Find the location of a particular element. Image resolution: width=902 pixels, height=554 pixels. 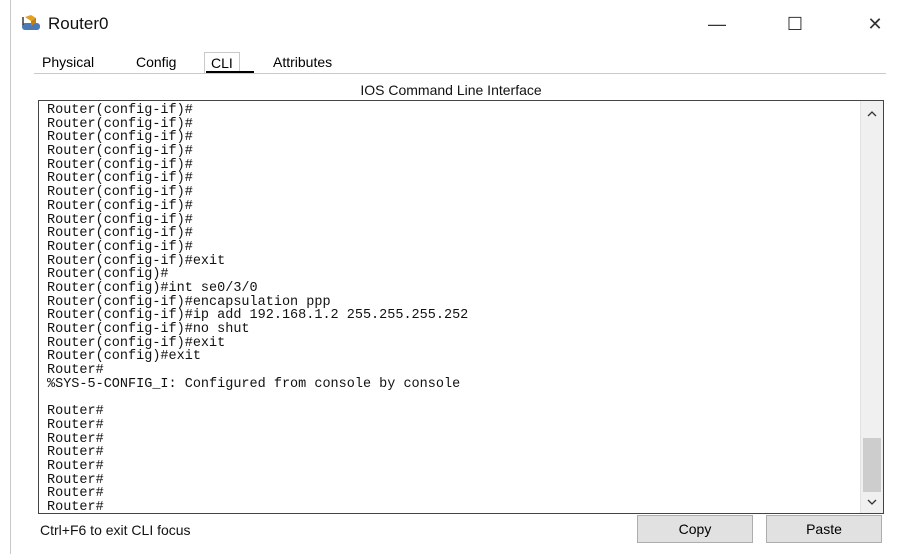

maximize-button: ☐ is located at coordinates (795, 24).